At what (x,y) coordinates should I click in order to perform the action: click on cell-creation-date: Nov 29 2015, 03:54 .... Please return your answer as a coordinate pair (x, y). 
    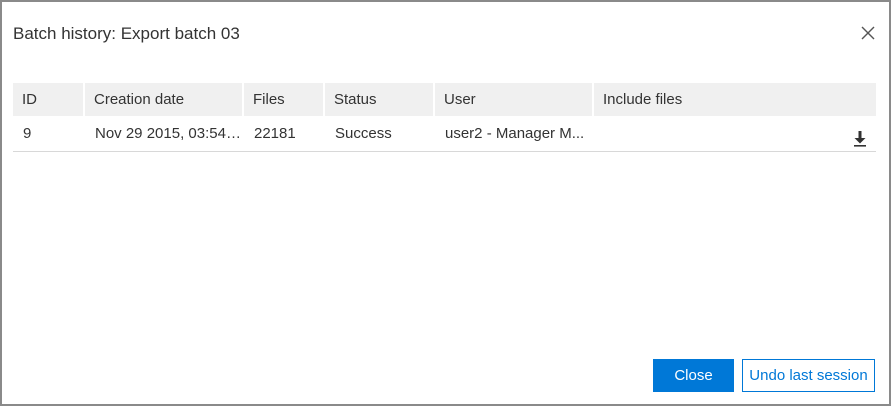
    Looking at the image, I should click on (168, 133).